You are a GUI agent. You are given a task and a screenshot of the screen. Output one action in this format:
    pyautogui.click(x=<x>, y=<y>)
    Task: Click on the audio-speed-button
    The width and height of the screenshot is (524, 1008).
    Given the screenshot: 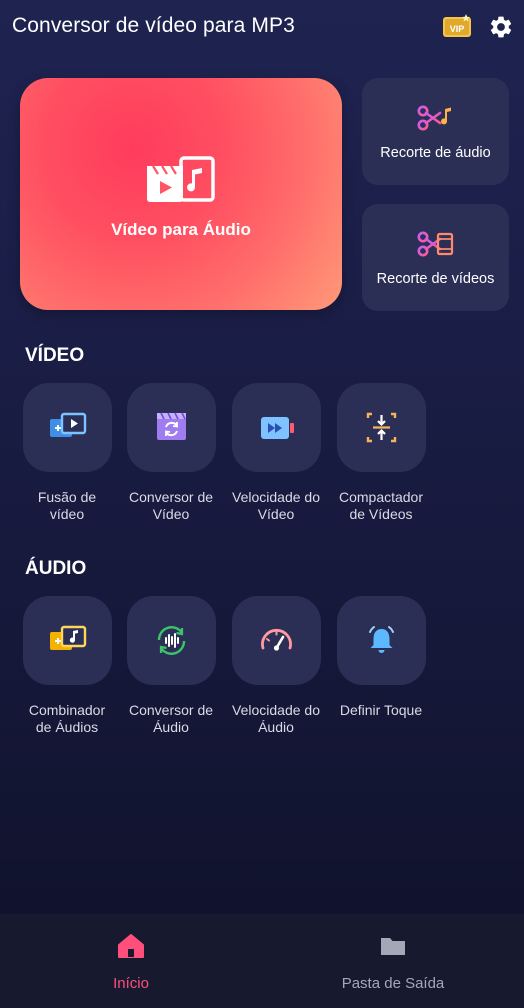 What is the action you would take?
    pyautogui.click(x=276, y=640)
    